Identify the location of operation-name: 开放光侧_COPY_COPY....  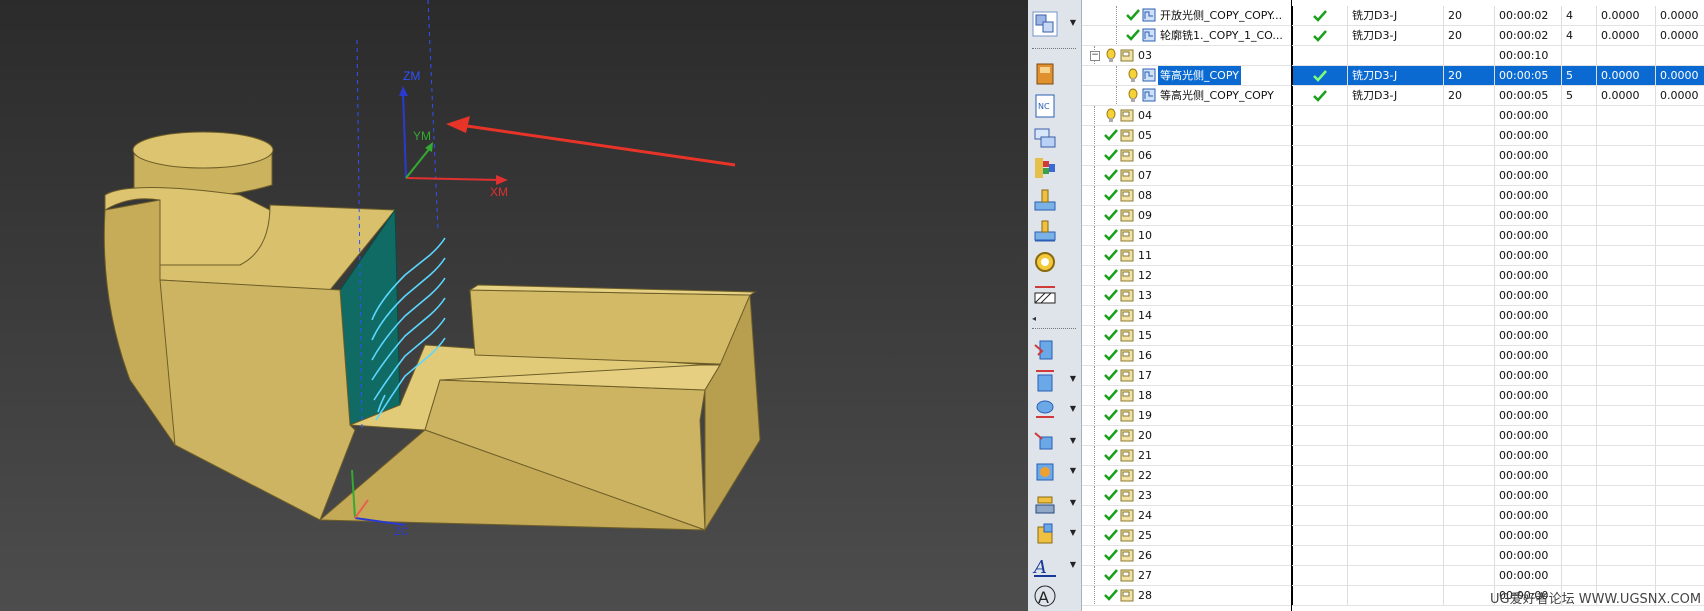
(1221, 15).